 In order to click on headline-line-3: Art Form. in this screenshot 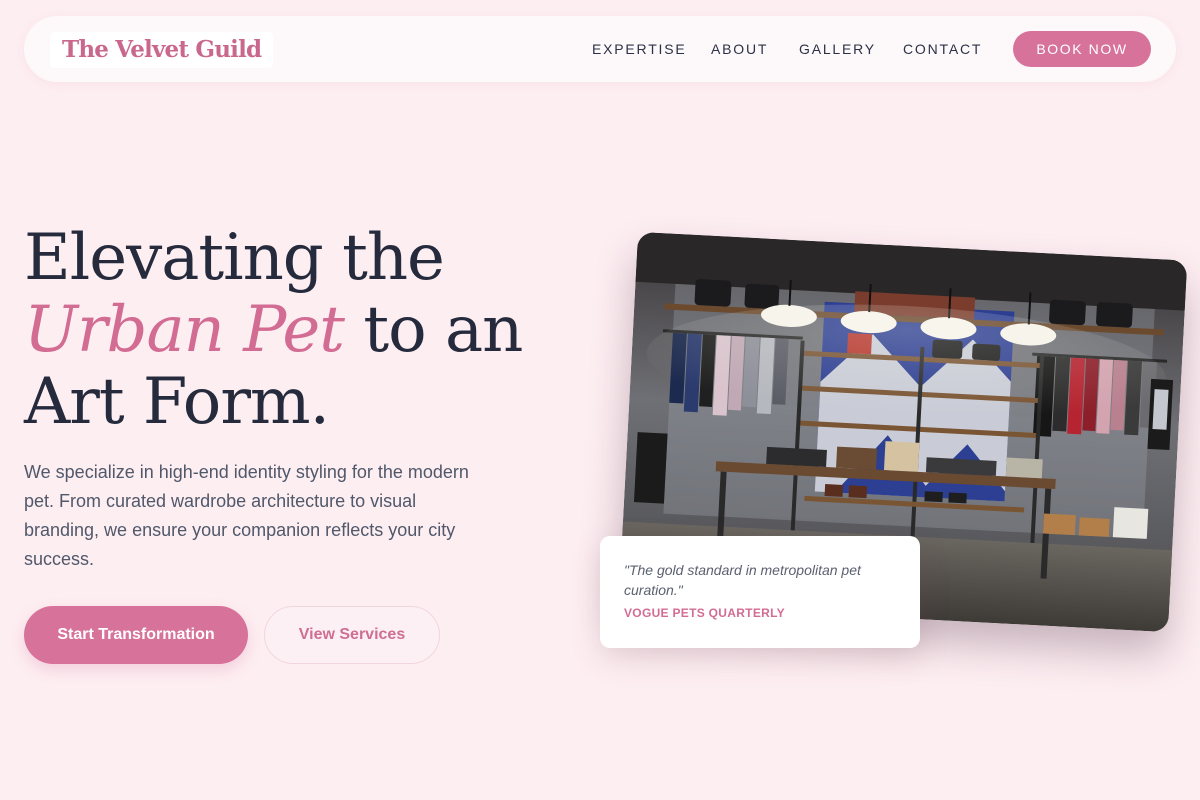, I will do `click(177, 402)`.